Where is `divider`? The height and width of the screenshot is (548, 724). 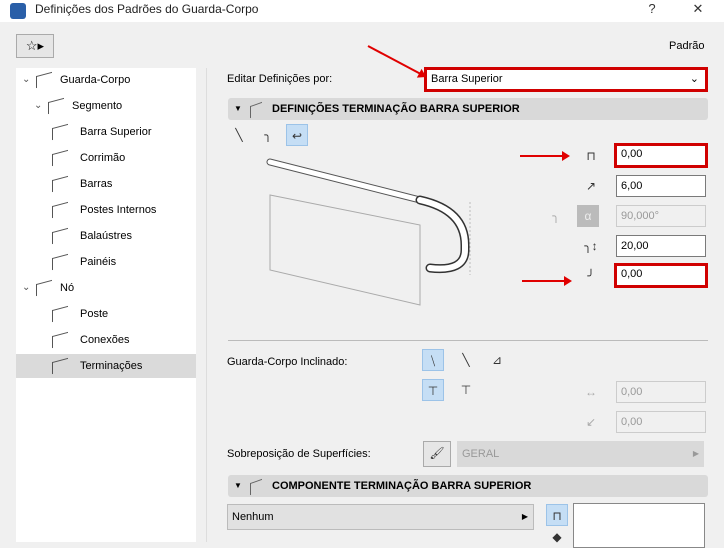
divider is located at coordinates (468, 340).